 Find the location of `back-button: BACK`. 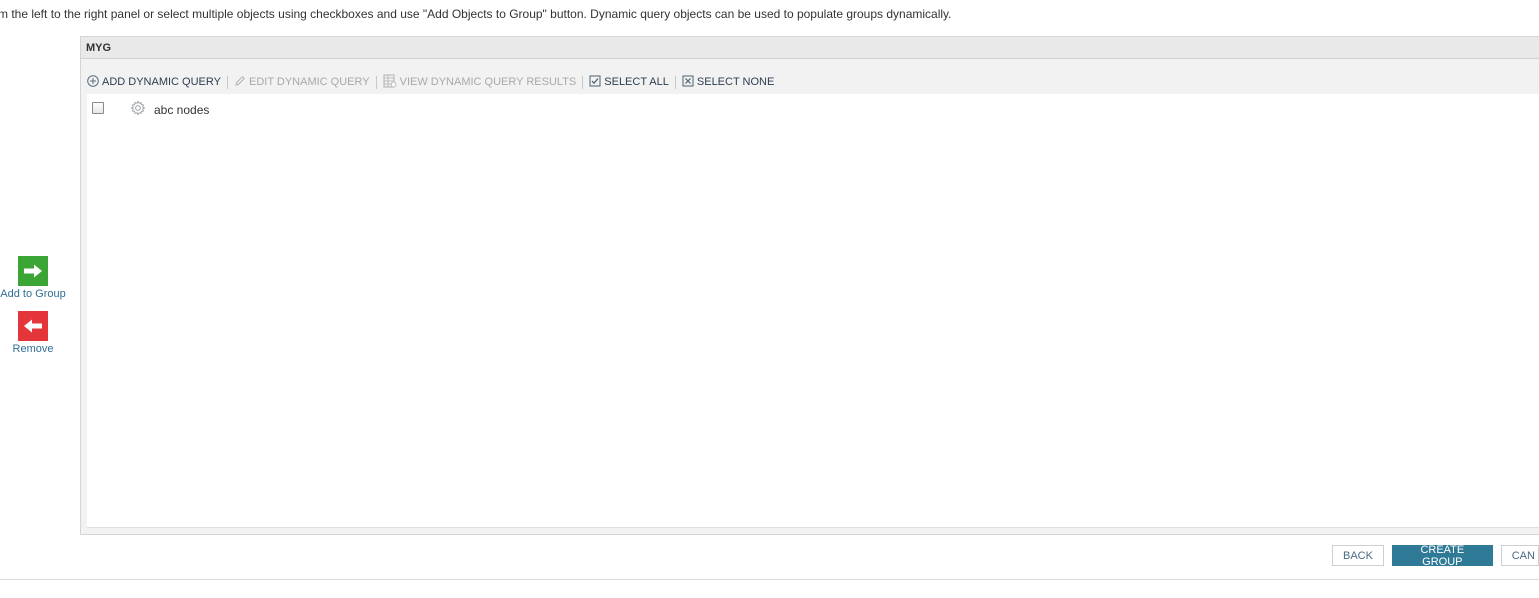

back-button: BACK is located at coordinates (1358, 555).